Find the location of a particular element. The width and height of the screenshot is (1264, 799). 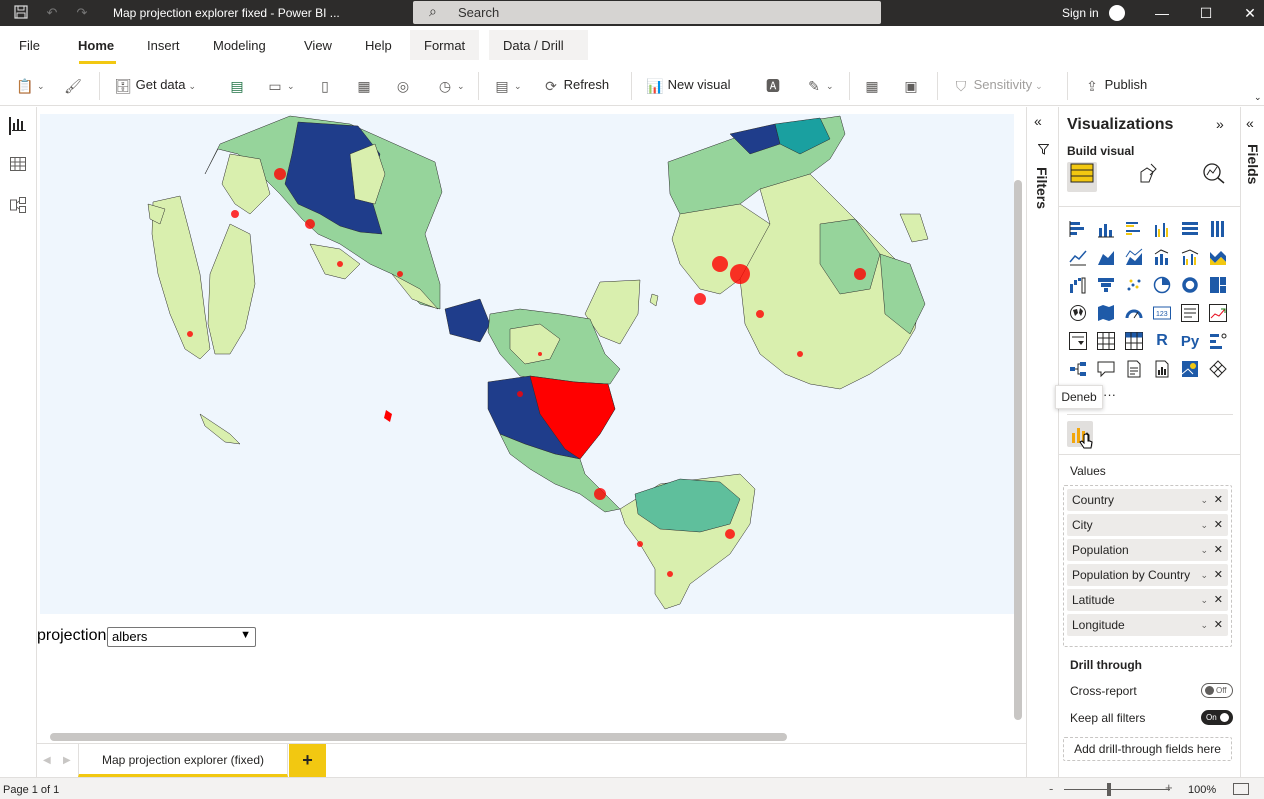

cross-report-toggle: Off is located at coordinates (1217, 690).